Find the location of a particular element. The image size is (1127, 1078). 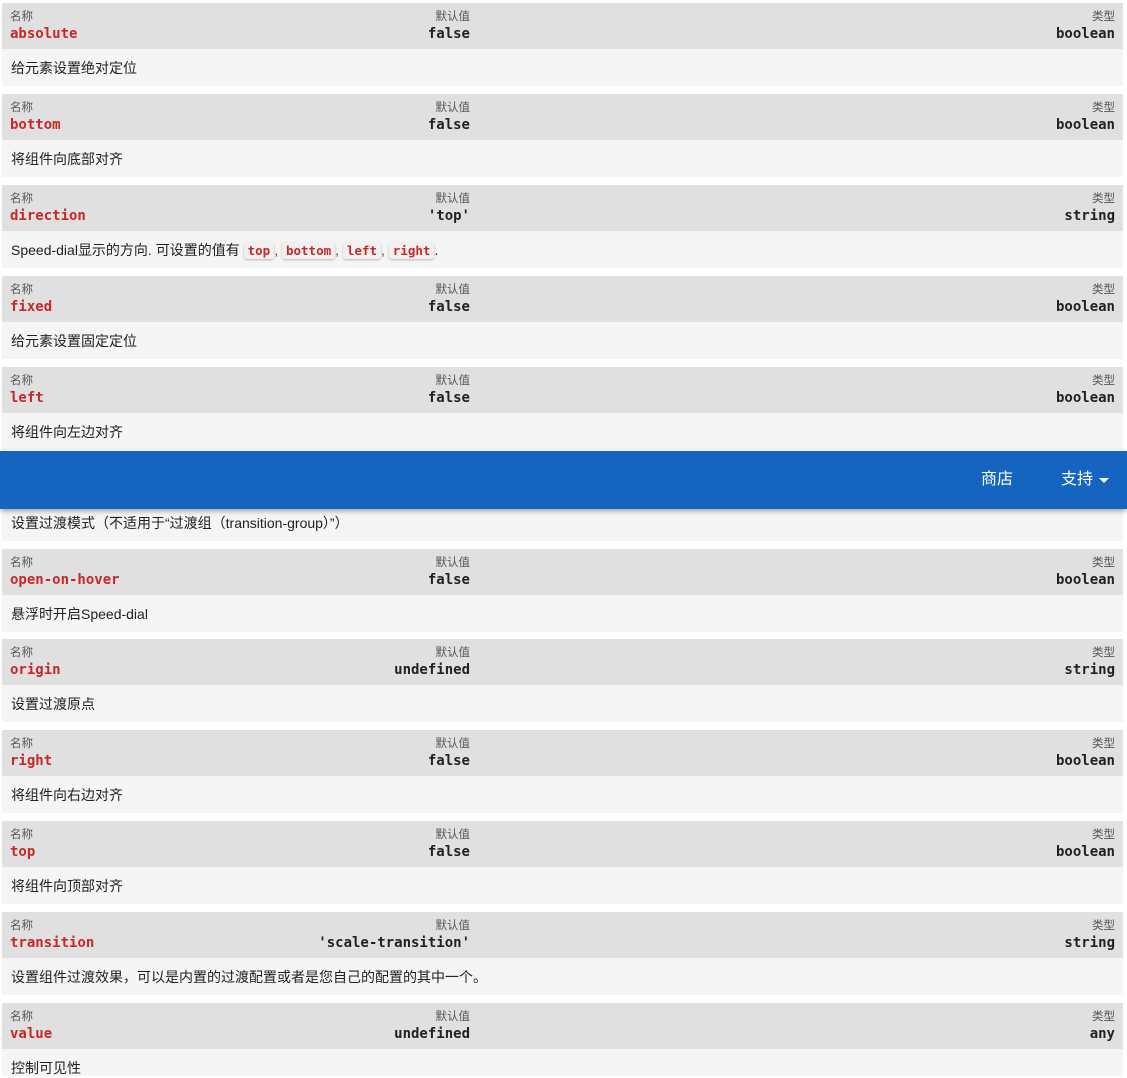

store-button: 商店 is located at coordinates (997, 480).